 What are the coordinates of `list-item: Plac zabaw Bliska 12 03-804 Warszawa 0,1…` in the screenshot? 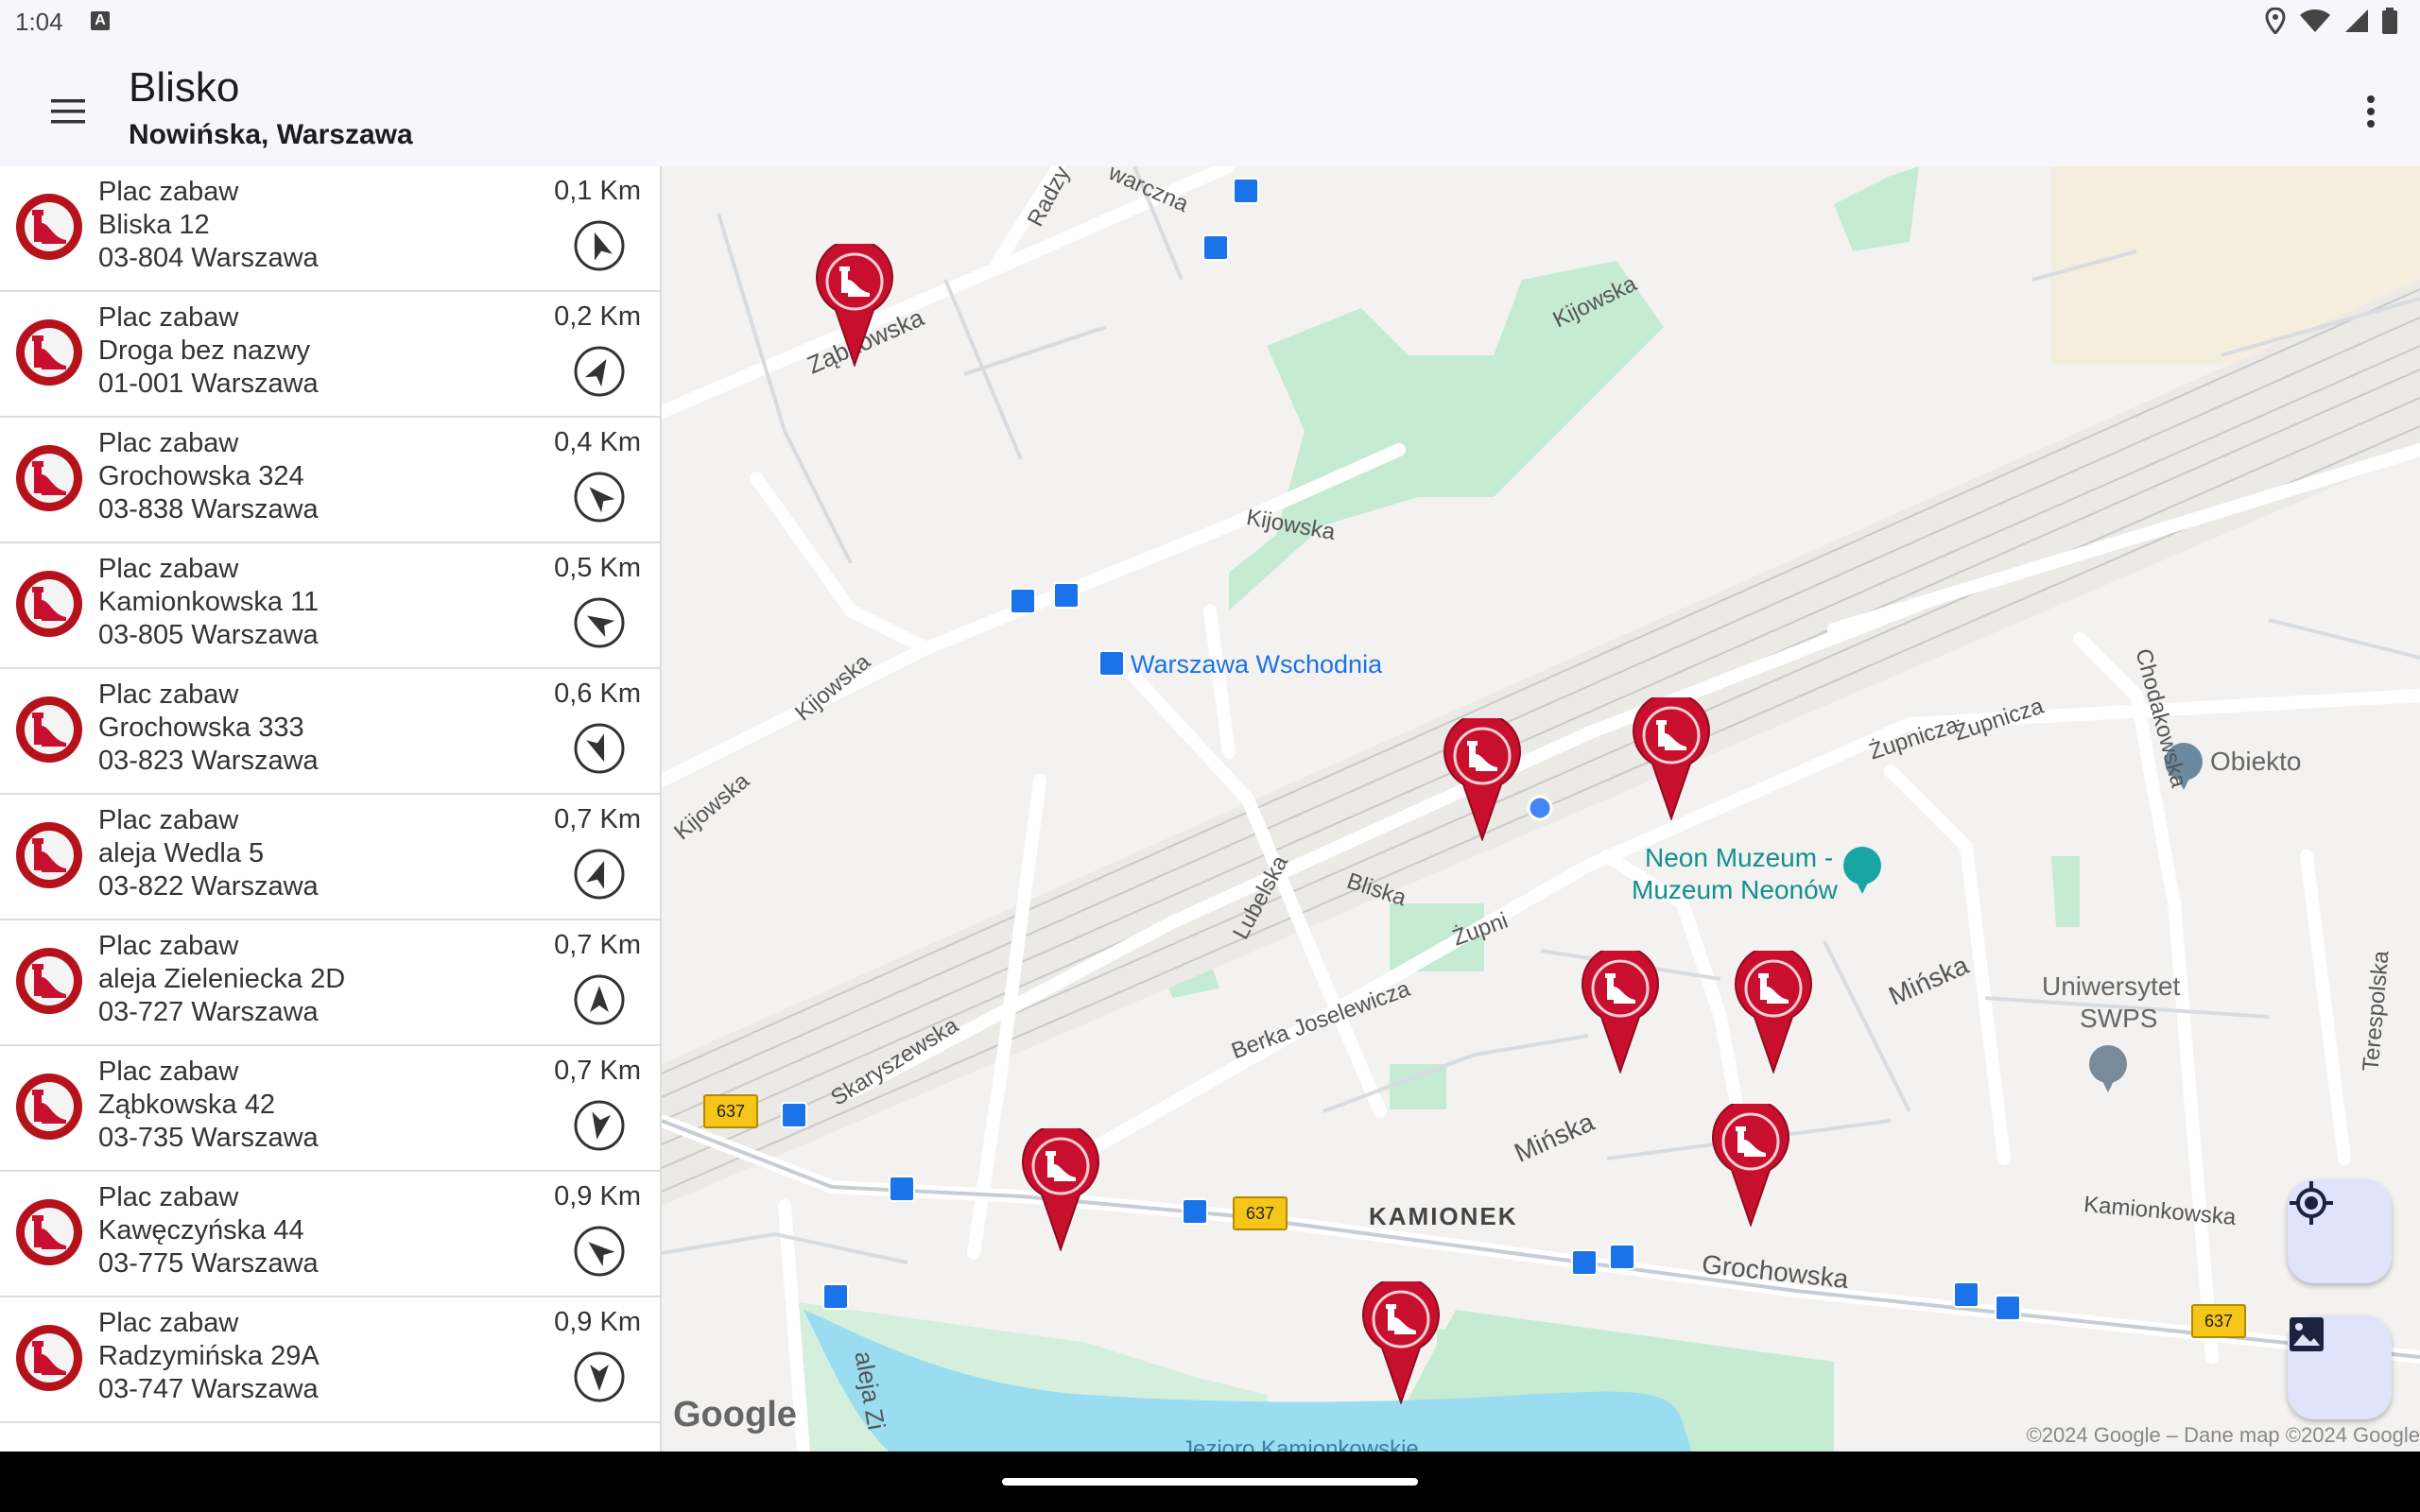 It's located at (330, 229).